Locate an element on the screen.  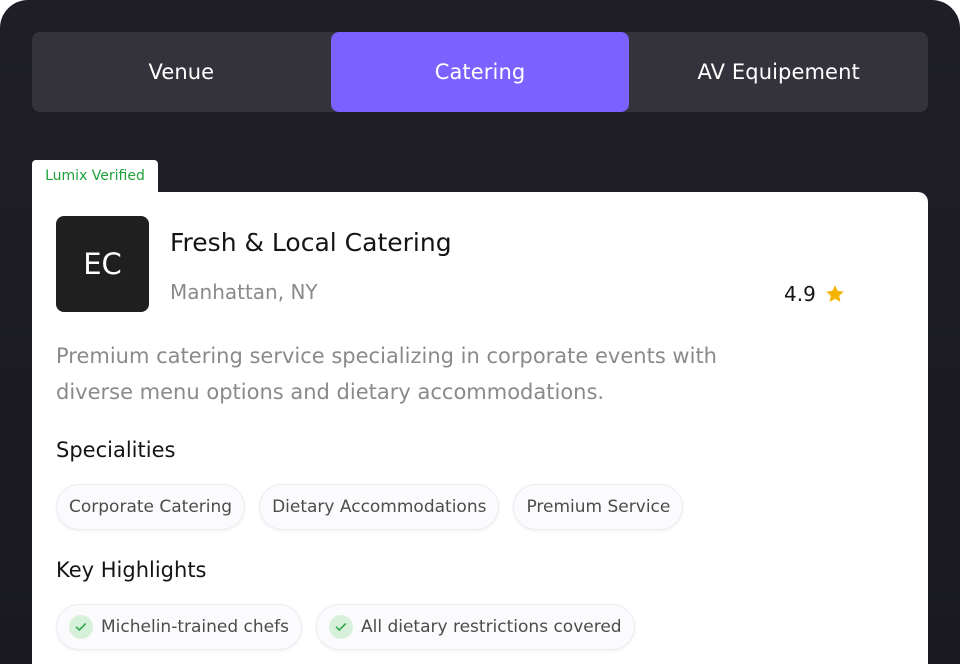
vendor-rating: 4.9 is located at coordinates (815, 294).